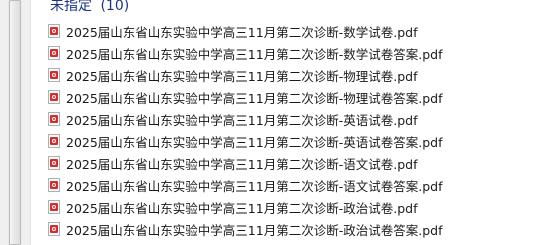 This screenshot has width=557, height=245. What do you see at coordinates (71, 7) in the screenshot?
I see `group-header-label: 未指定` at bounding box center [71, 7].